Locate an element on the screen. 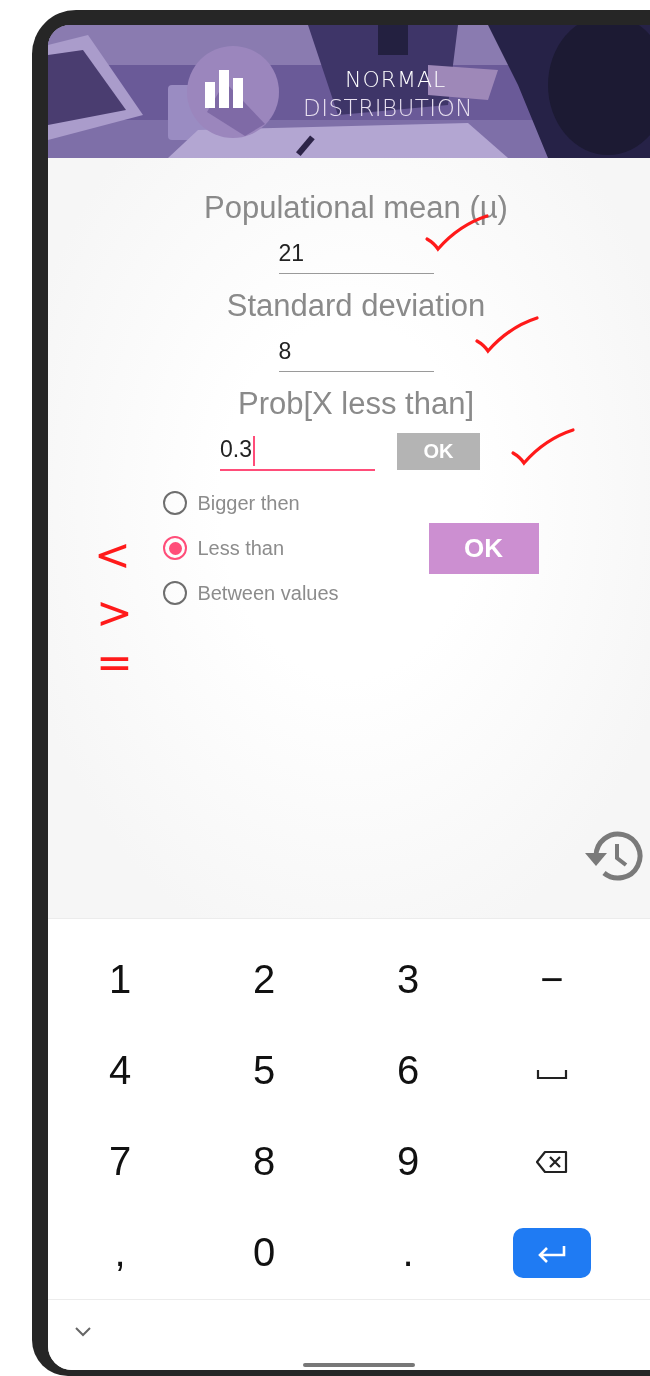  keyboard-key: 9 is located at coordinates (408, 1161).